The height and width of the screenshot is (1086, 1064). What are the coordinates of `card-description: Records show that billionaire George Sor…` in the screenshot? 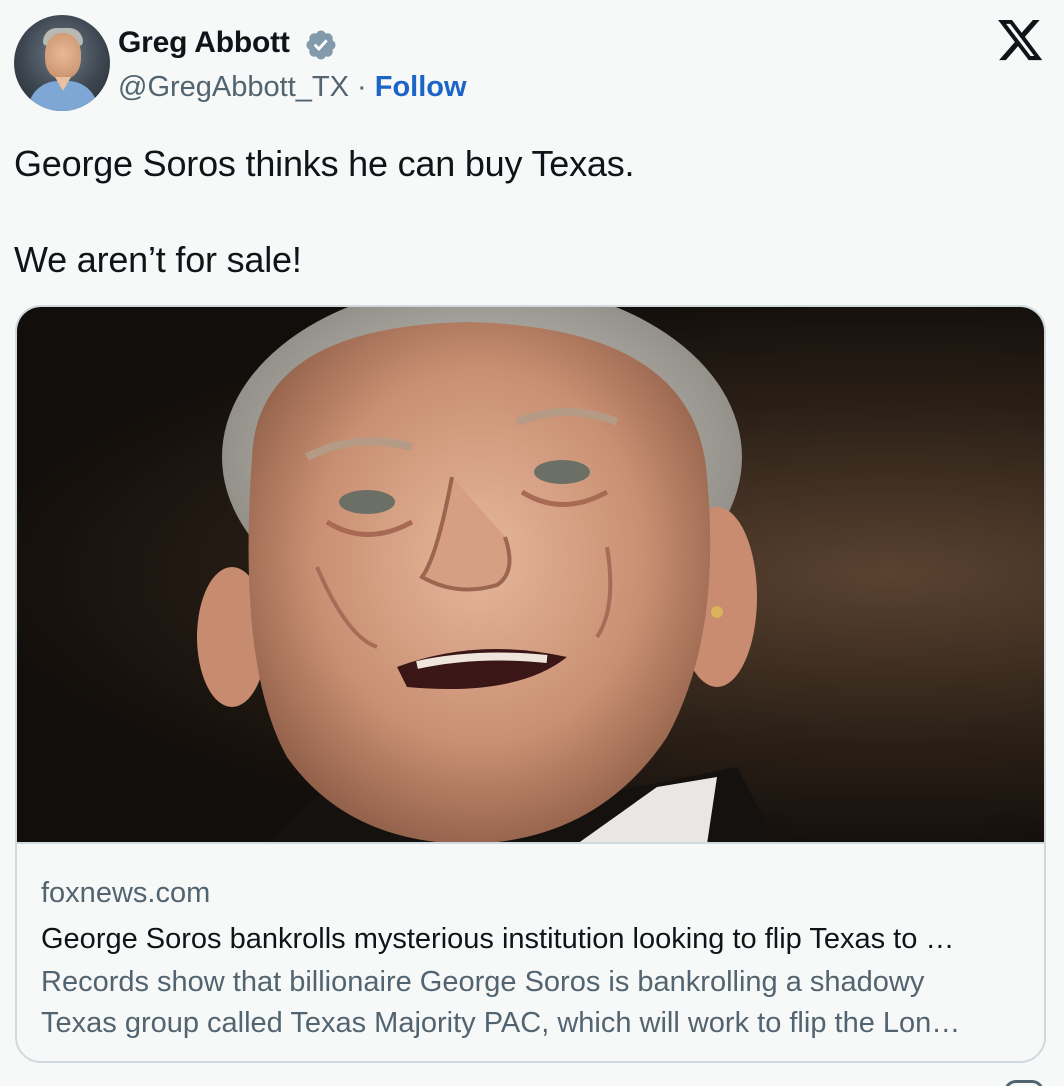 It's located at (530, 1003).